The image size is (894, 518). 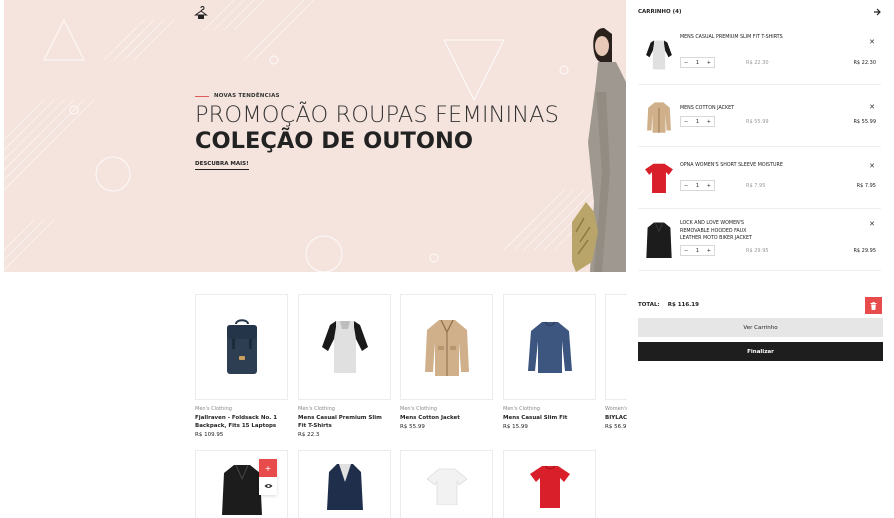 I want to click on cart-item-price: R$ 7.95, so click(x=866, y=186).